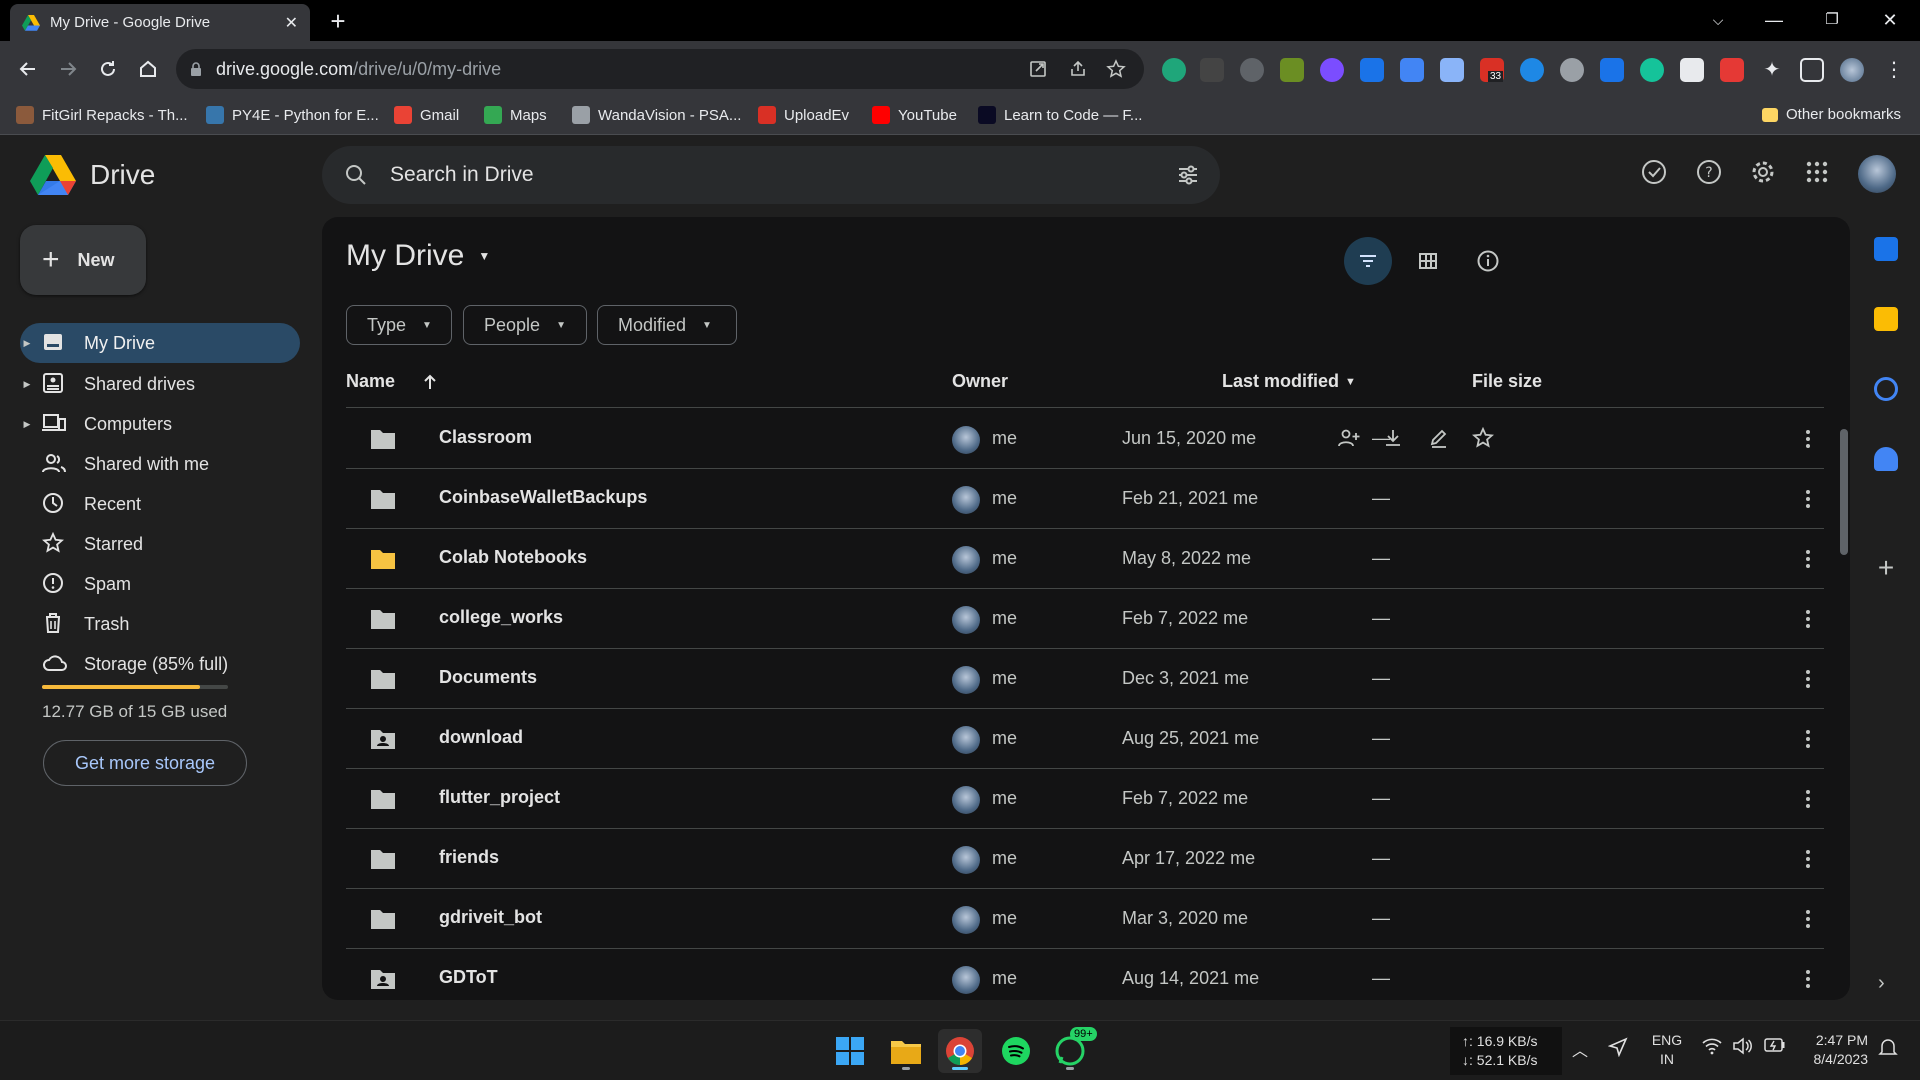  Describe the element at coordinates (160, 22) in the screenshot. I see `browser-tab-active: My Drive - Google Drive ✕` at that location.